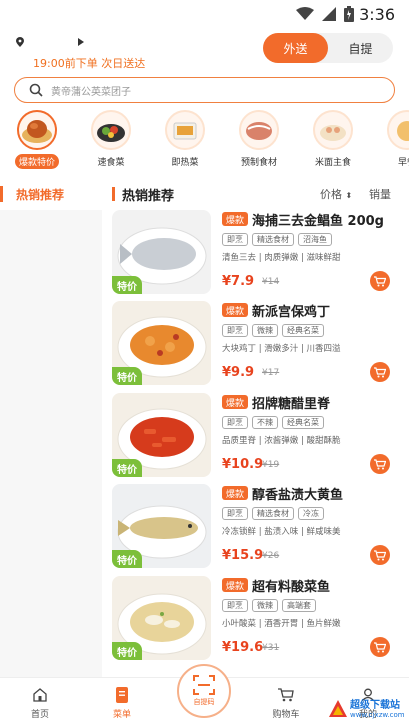 The width and height of the screenshot is (409, 727). Describe the element at coordinates (204, 685) in the screenshot. I see `scan-icon` at that location.